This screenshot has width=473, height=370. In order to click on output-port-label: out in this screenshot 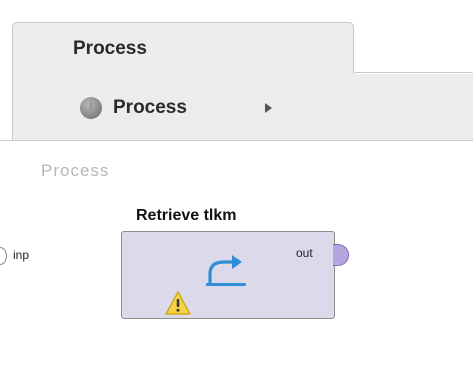, I will do `click(304, 253)`.